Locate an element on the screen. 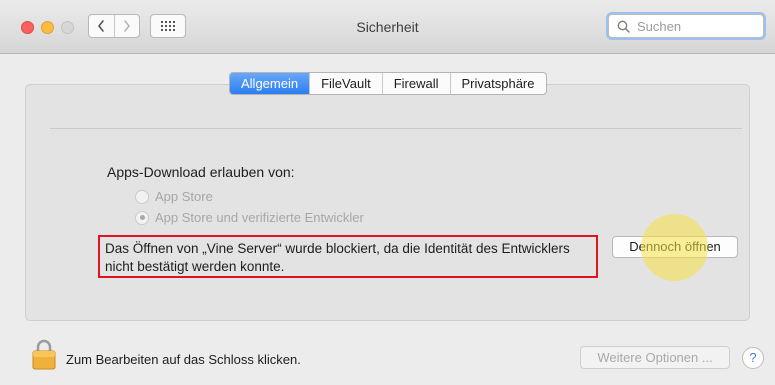 Image resolution: width=775 pixels, height=385 pixels. tab-privatsphaere: Privatsphäre is located at coordinates (497, 83).